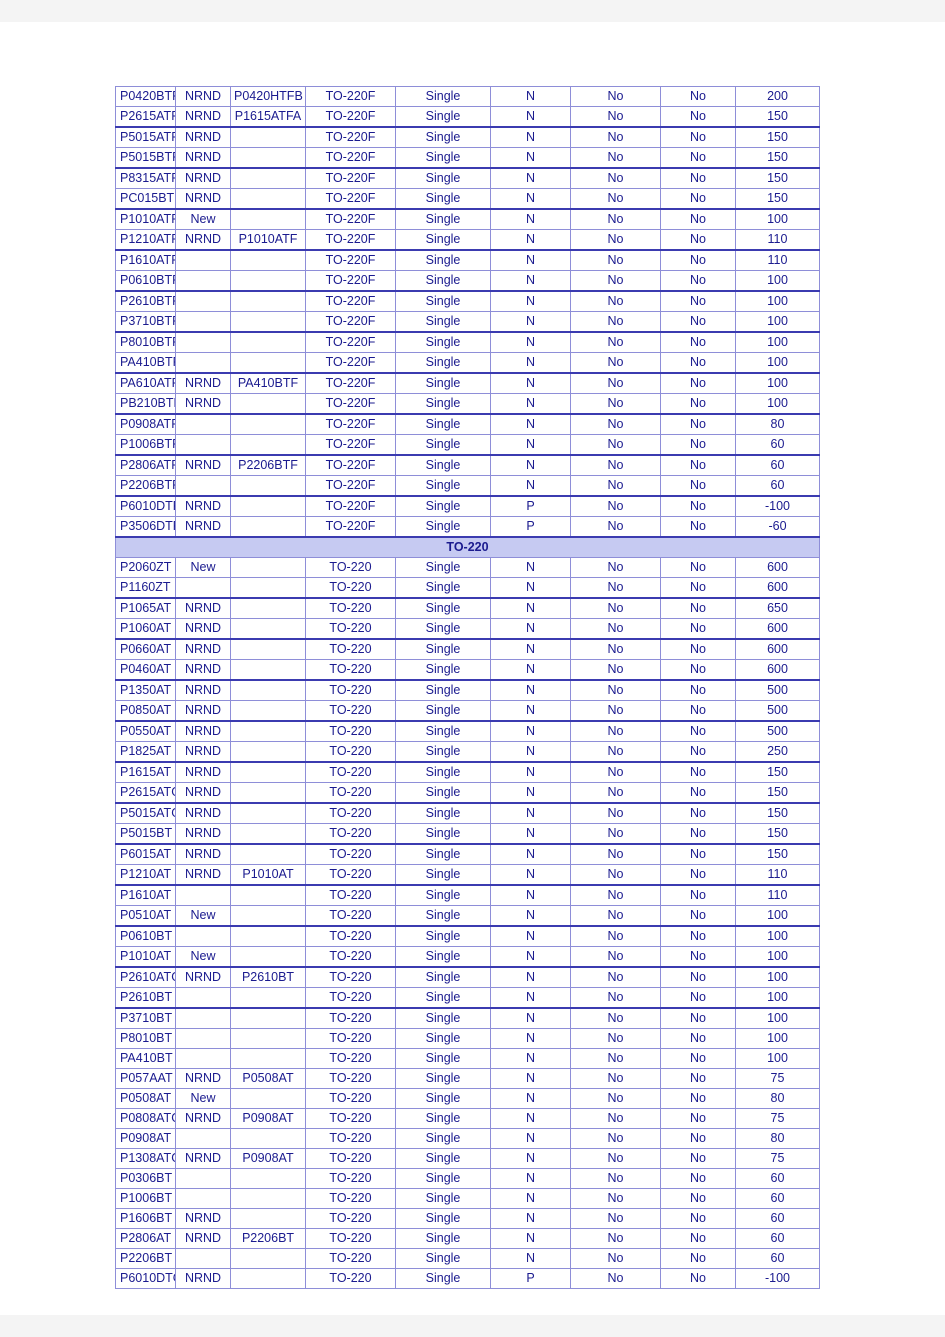 This screenshot has height=1337, width=945. I want to click on cell-part_number: P1160ZT, so click(145, 588).